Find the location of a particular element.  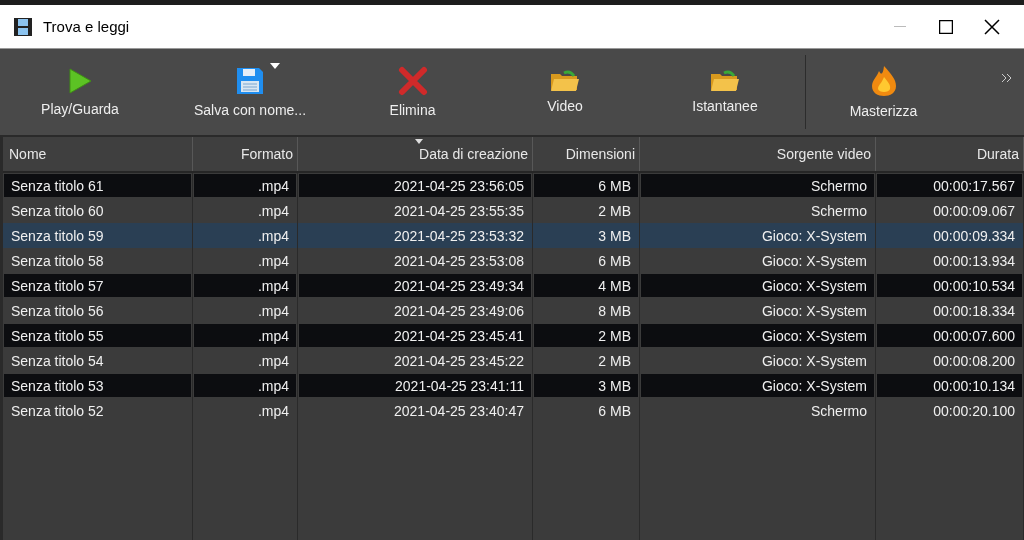

table-cell: 2 MB is located at coordinates (586, 335).